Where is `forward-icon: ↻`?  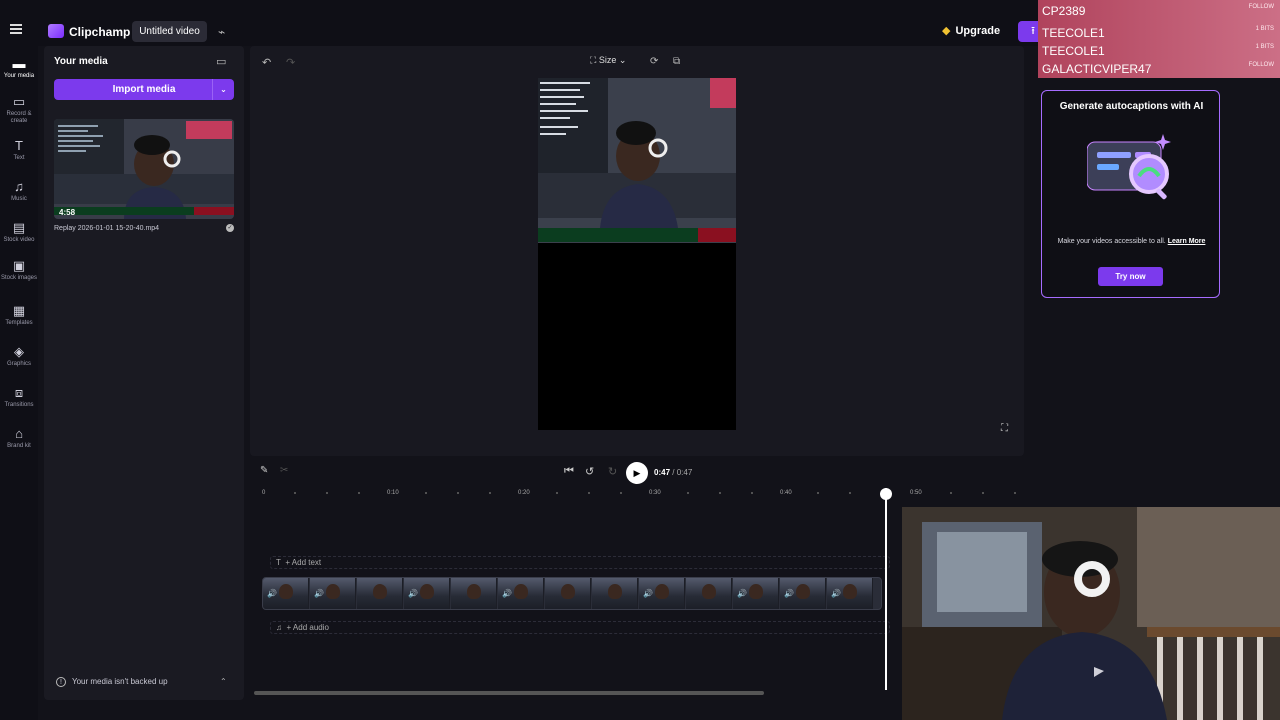
forward-icon: ↻ is located at coordinates (612, 471).